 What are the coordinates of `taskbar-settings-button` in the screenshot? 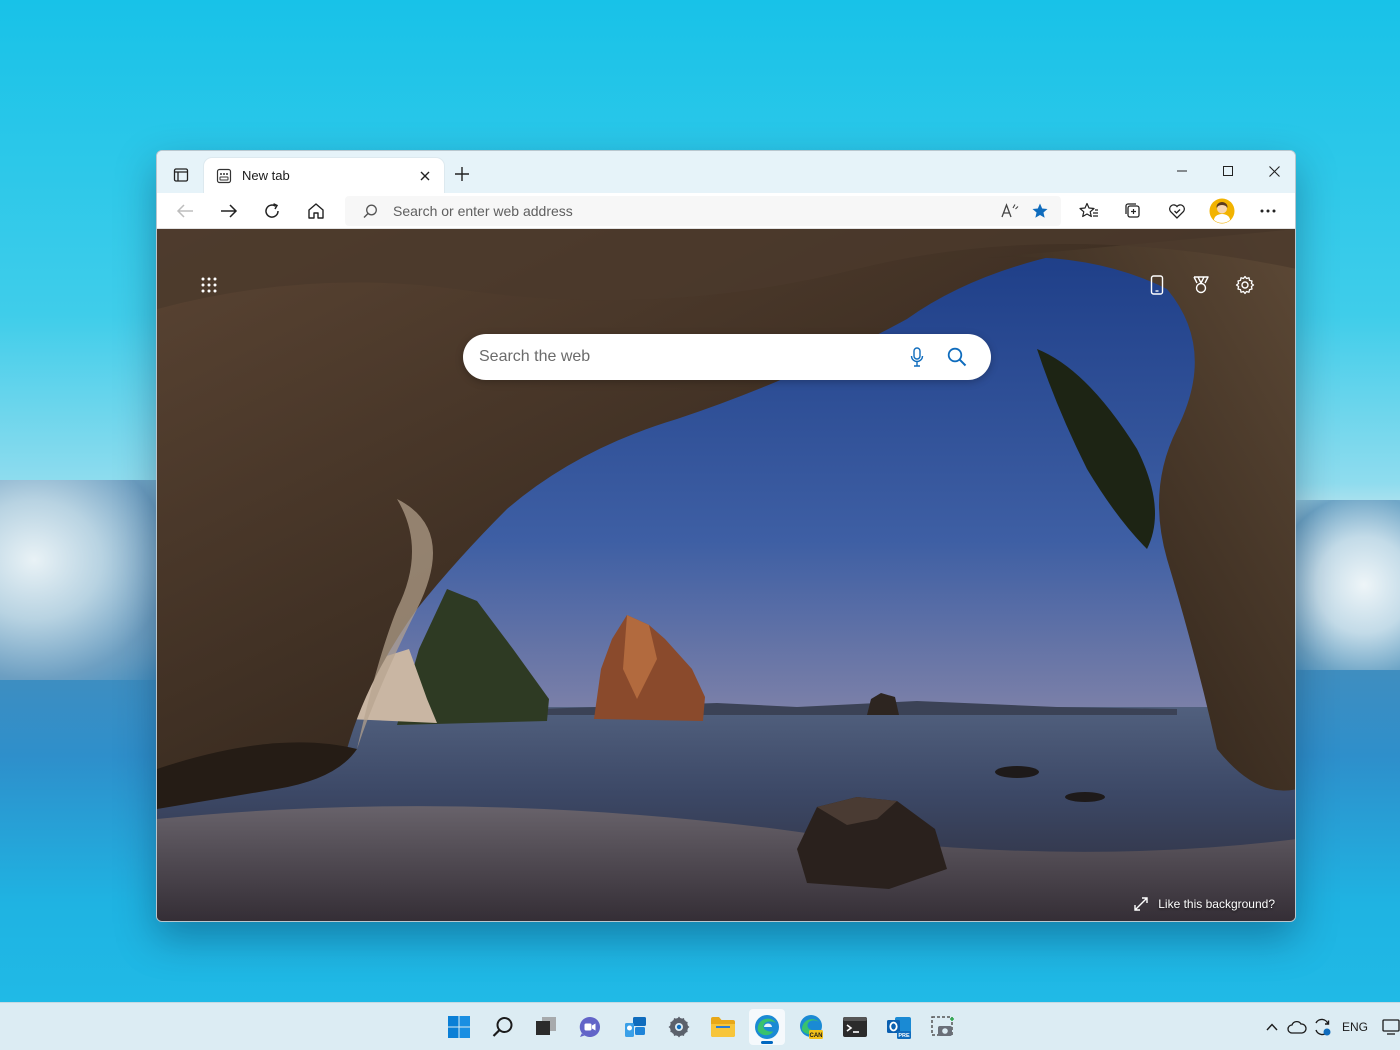 It's located at (679, 1027).